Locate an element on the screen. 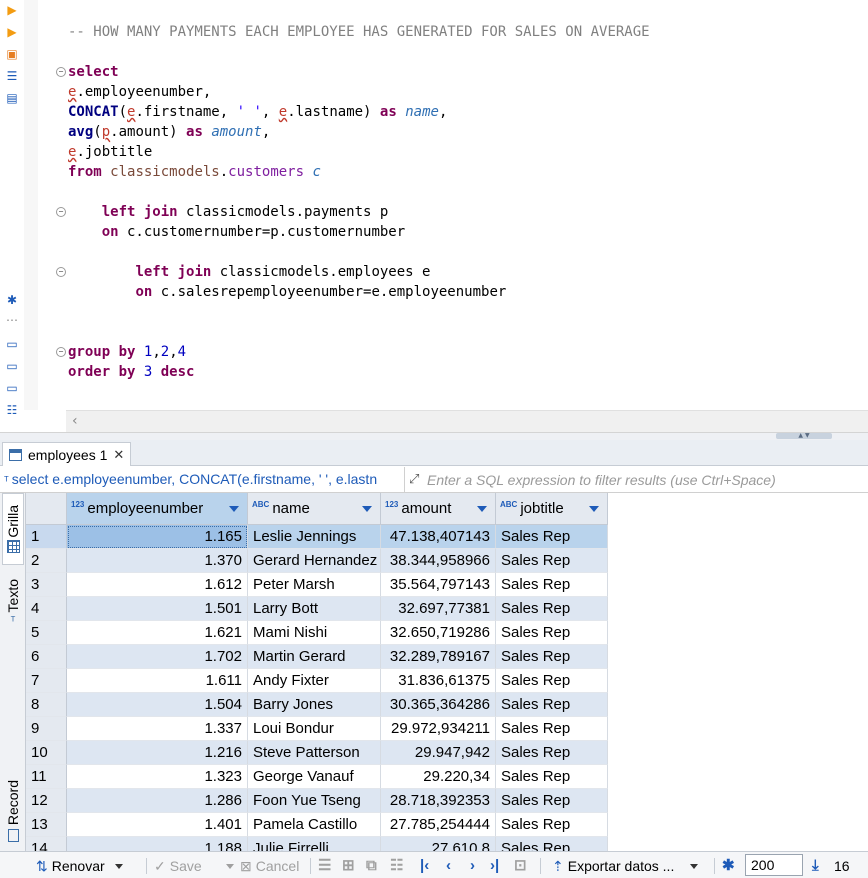 The image size is (868, 878). table-row: 5 1.621 Mami Nishi 32.650,719286 Sales Rep is located at coordinates (317, 633).